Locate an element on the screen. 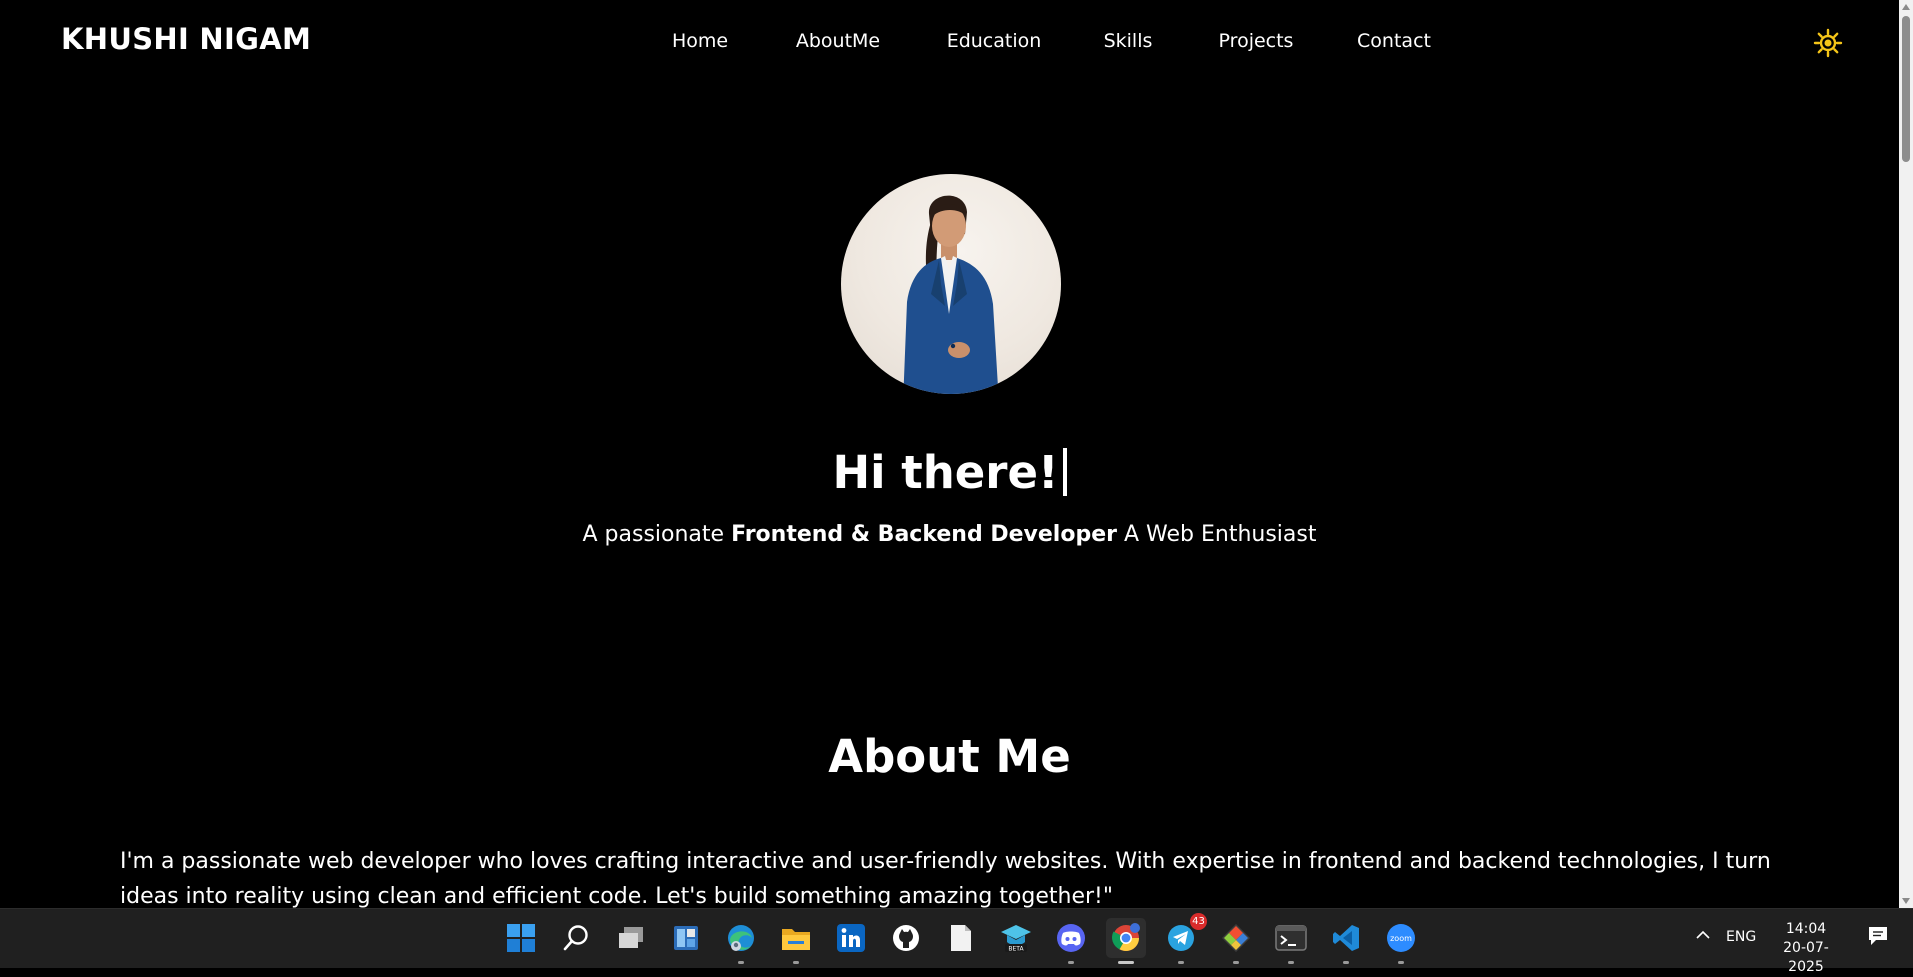 The height and width of the screenshot is (977, 1913). telegram-icon: 43 is located at coordinates (1184, 938).